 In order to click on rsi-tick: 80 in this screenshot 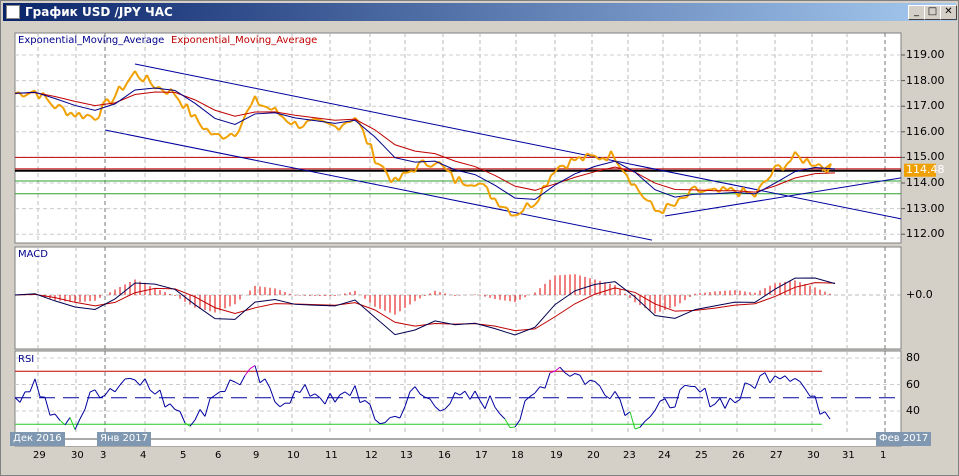, I will do `click(913, 357)`.